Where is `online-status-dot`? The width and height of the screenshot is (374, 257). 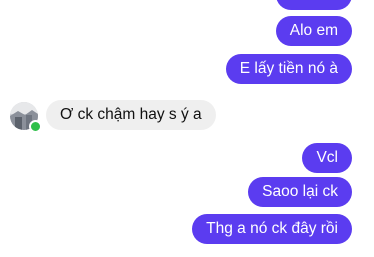 online-status-dot is located at coordinates (35, 126).